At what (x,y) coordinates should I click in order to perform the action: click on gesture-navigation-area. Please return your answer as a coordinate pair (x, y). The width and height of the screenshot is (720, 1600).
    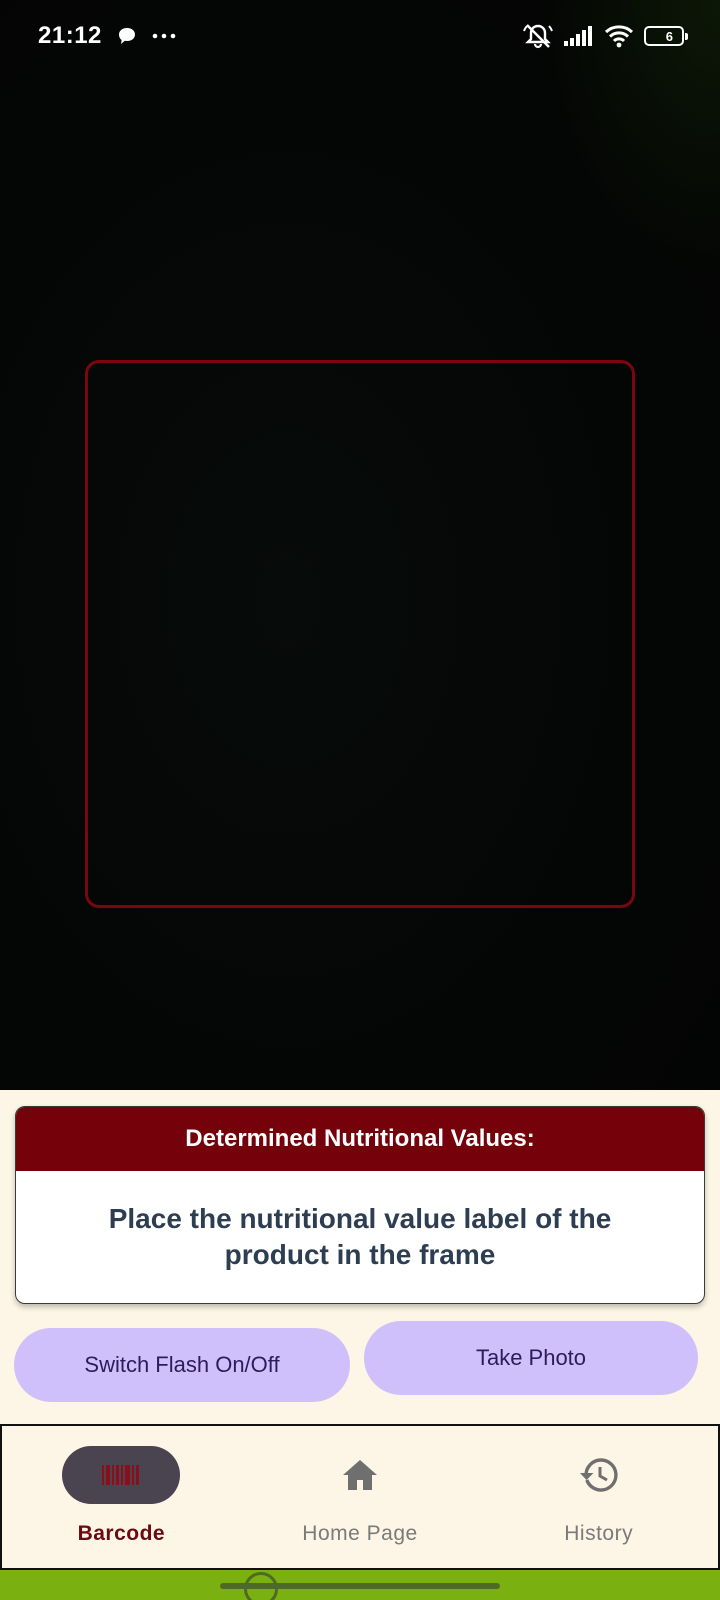
    Looking at the image, I should click on (360, 1585).